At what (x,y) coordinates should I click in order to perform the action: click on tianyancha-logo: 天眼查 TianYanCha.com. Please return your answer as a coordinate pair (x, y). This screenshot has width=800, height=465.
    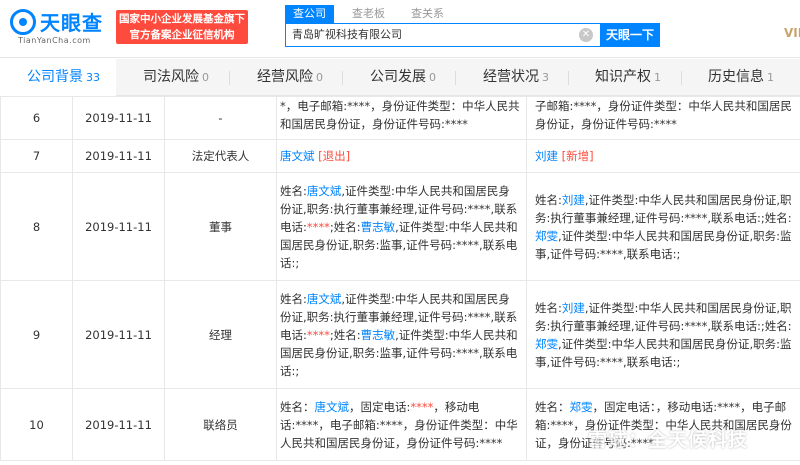
    Looking at the image, I should click on (58, 27).